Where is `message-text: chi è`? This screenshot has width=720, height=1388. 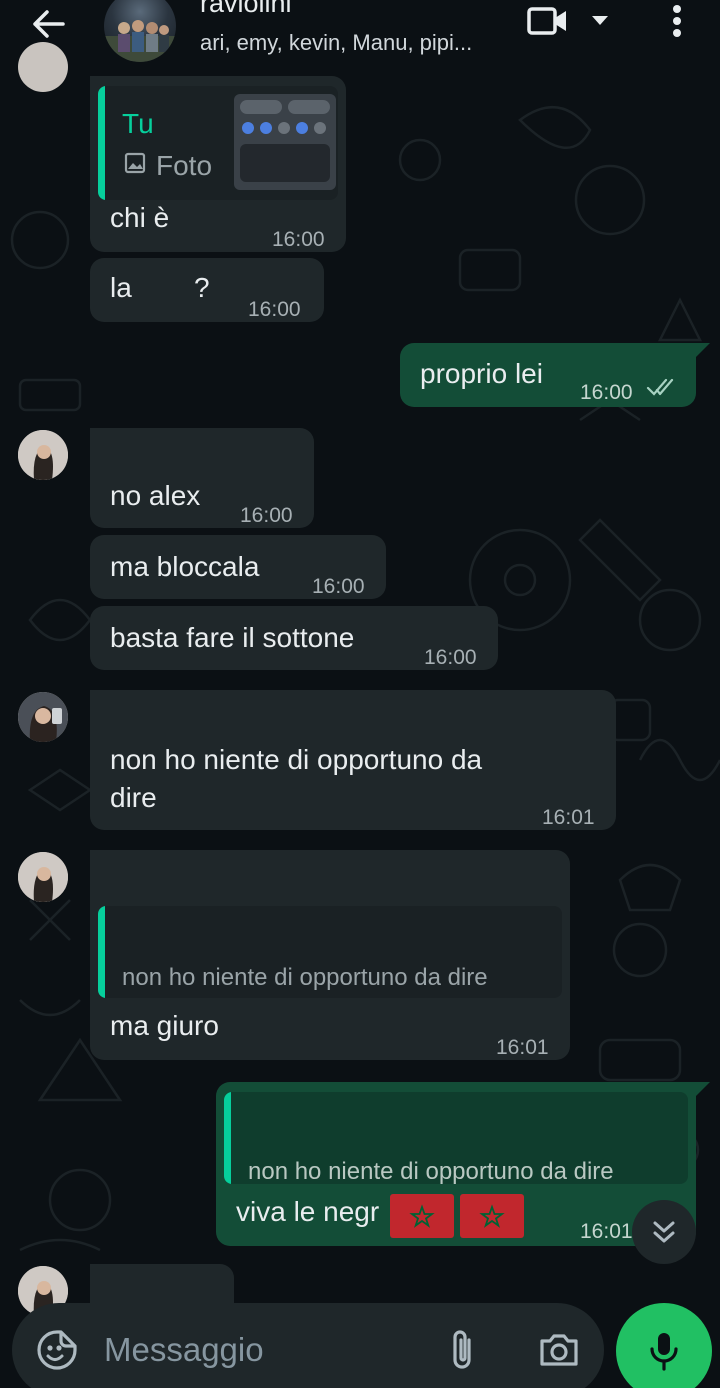 message-text: chi è is located at coordinates (140, 217).